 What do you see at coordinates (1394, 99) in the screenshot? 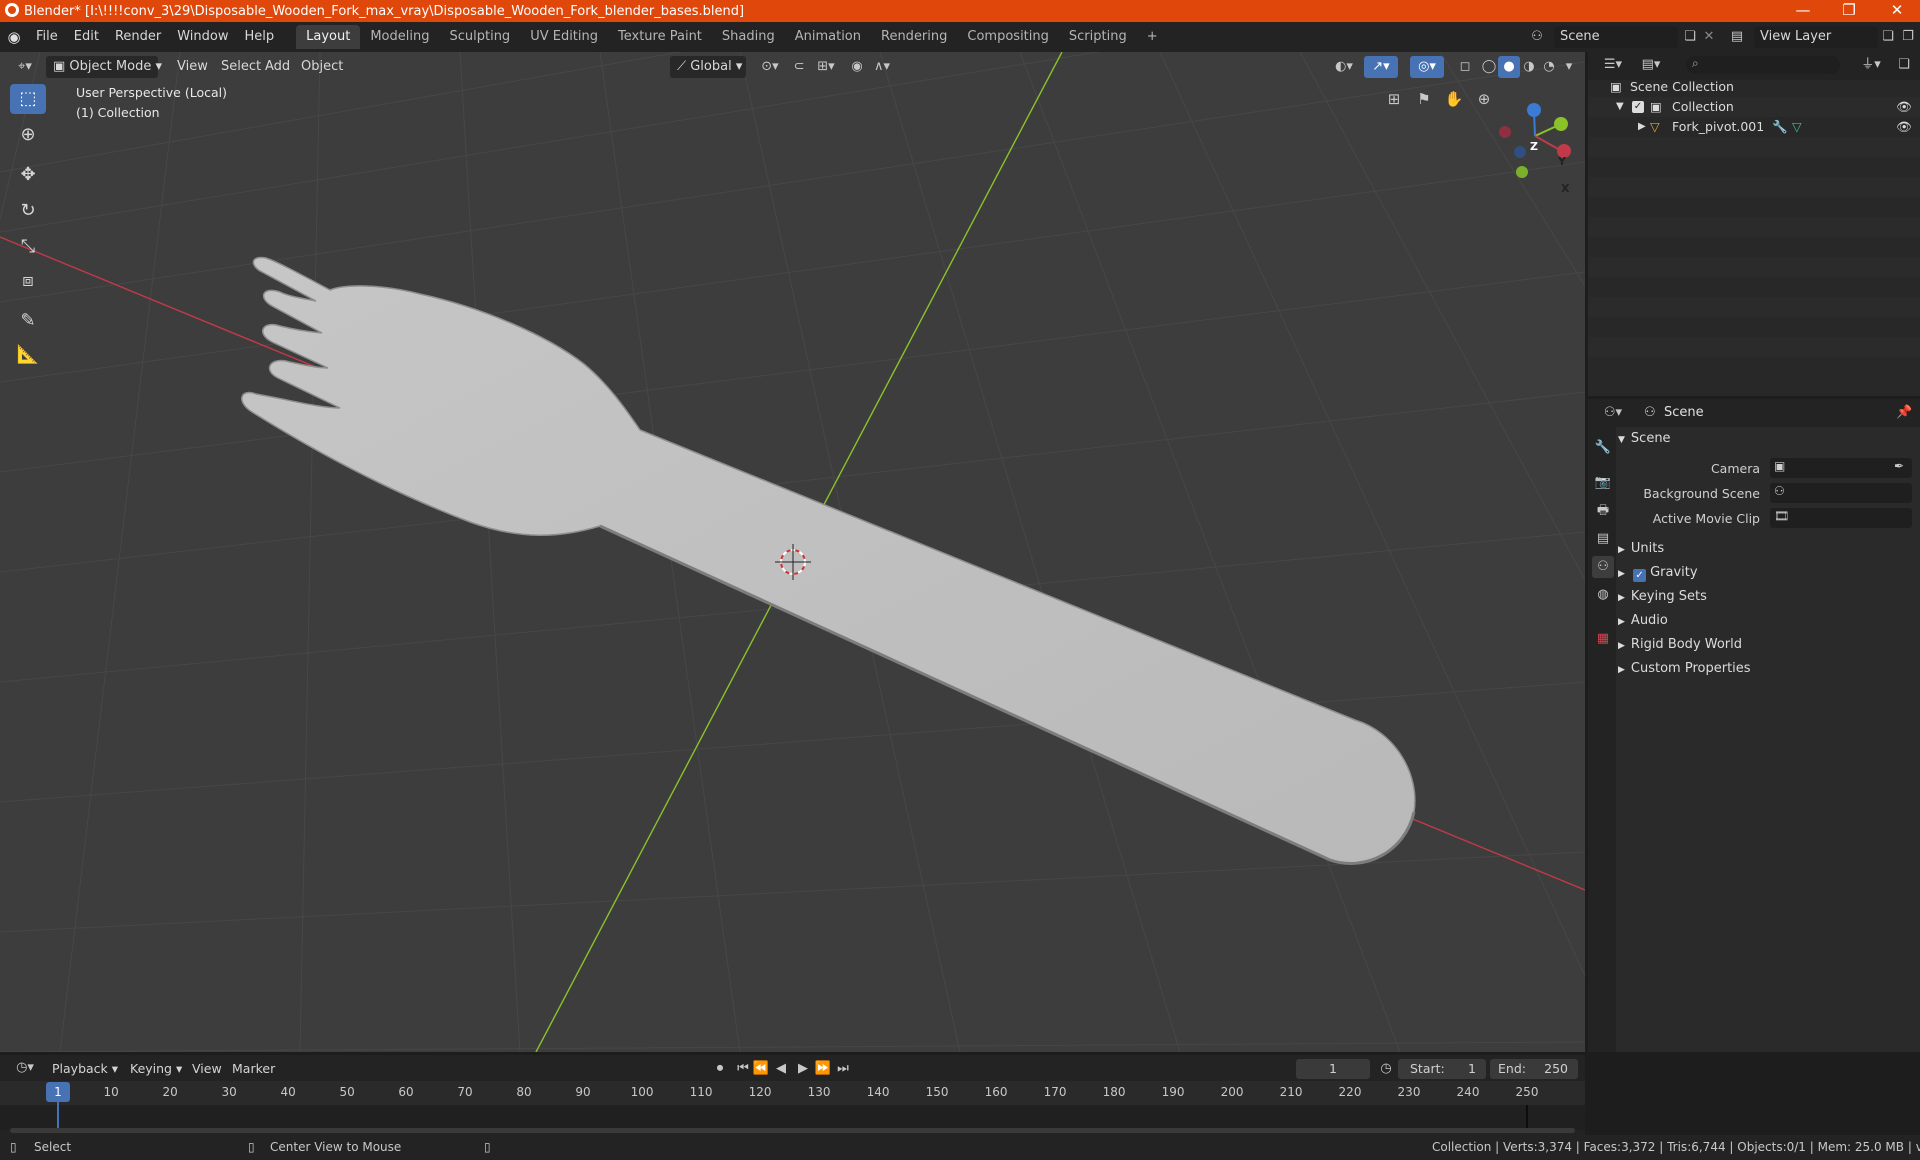
I see `grid-view-icon: ⊞` at bounding box center [1394, 99].